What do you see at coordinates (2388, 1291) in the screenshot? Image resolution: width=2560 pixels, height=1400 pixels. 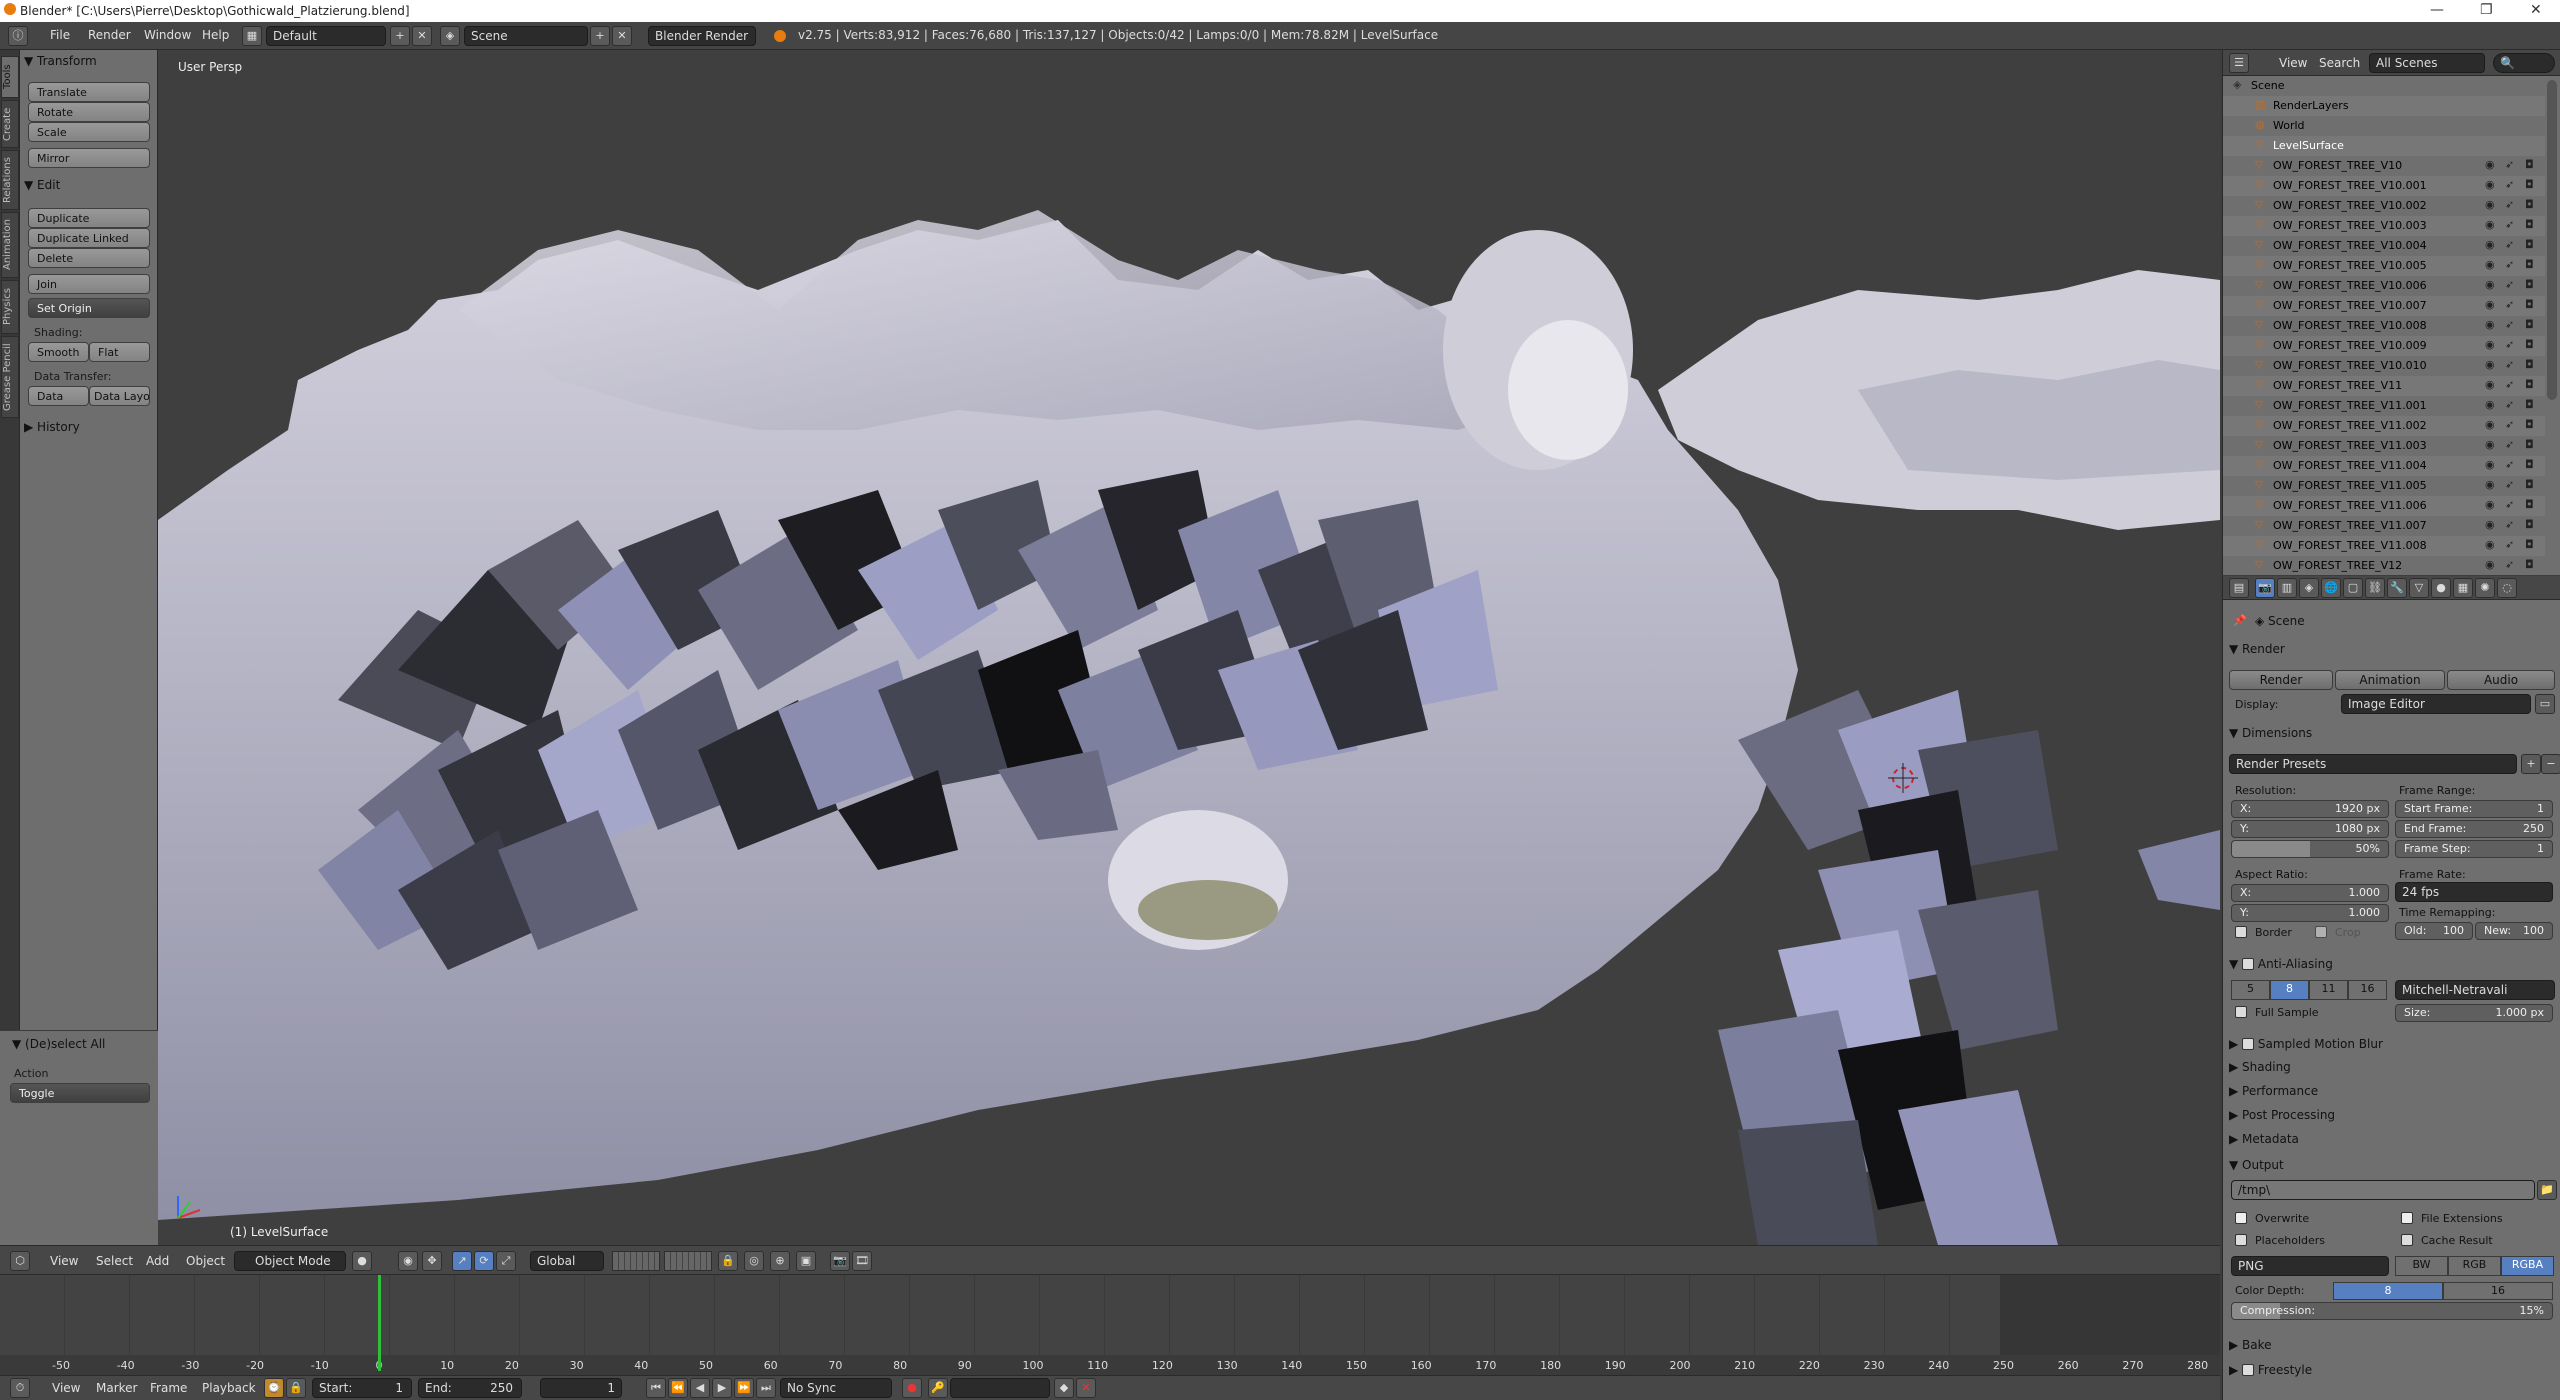 I see `color-depth-8-button: 8` at bounding box center [2388, 1291].